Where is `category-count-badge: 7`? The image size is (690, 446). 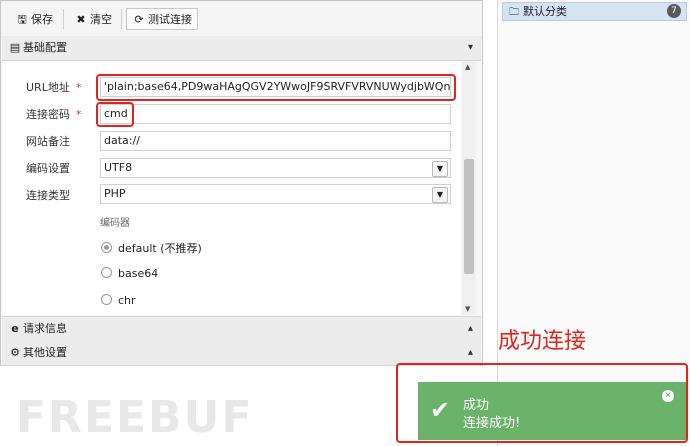 category-count-badge: 7 is located at coordinates (674, 11).